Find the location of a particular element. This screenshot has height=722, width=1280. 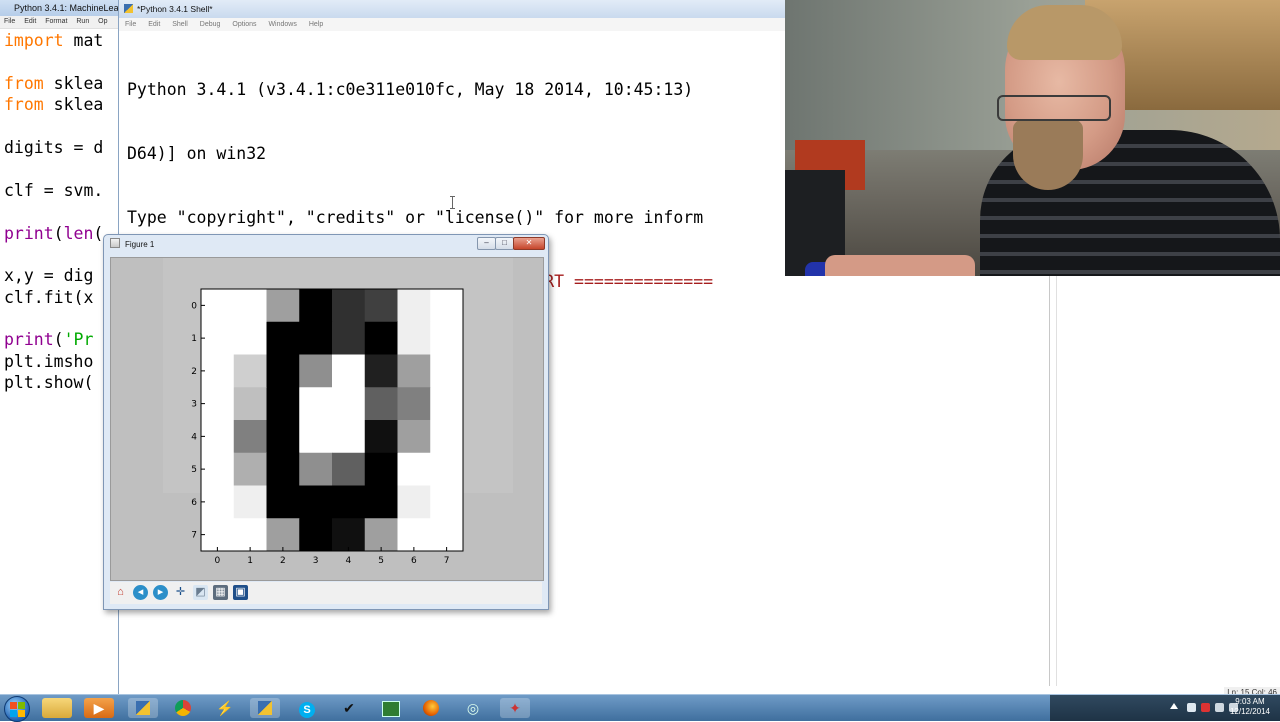

editor-menu-edit: Edit is located at coordinates (30, 21).